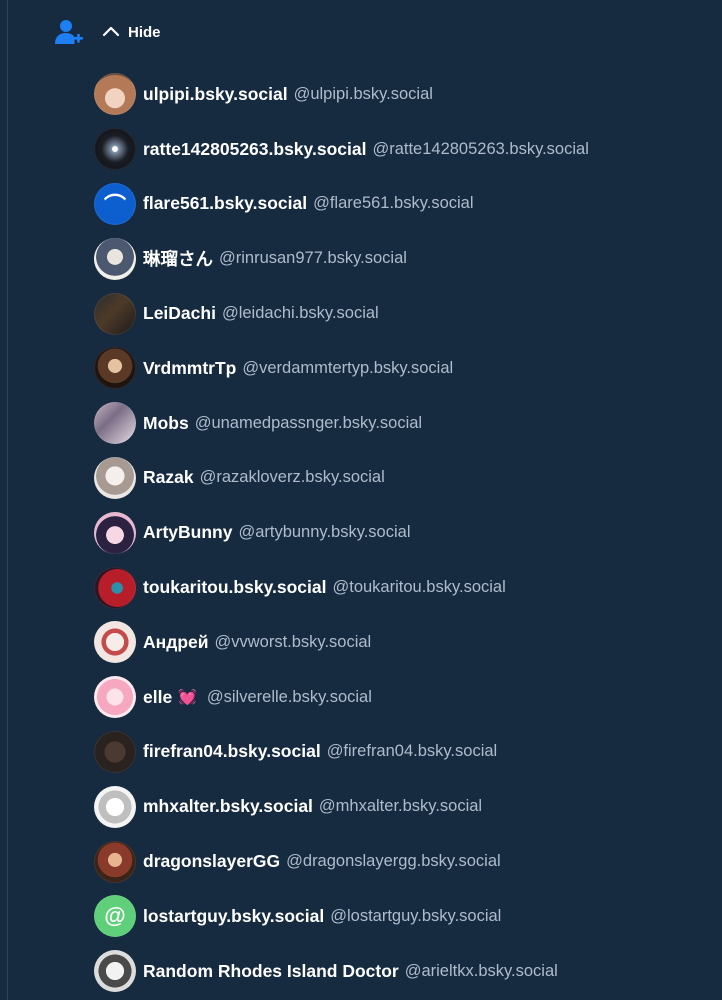 The height and width of the screenshot is (1000, 722). I want to click on avatar: @, so click(115, 916).